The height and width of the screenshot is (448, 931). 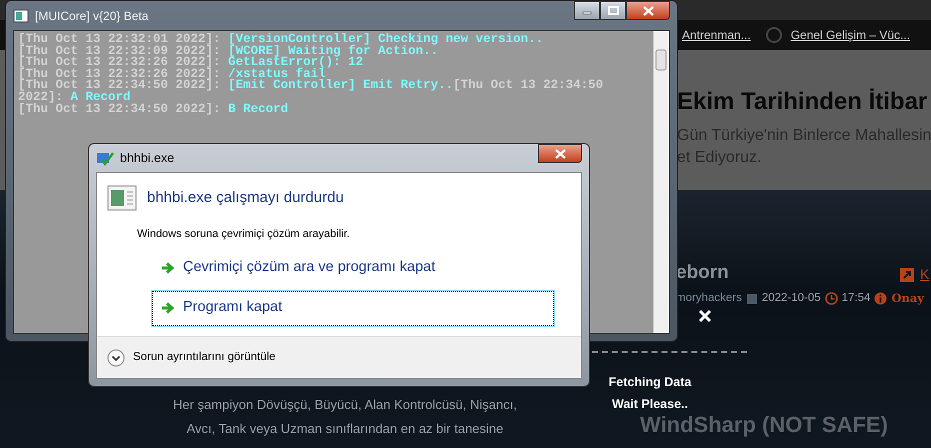 What do you see at coordinates (907, 275) in the screenshot?
I see `external-link-icon` at bounding box center [907, 275].